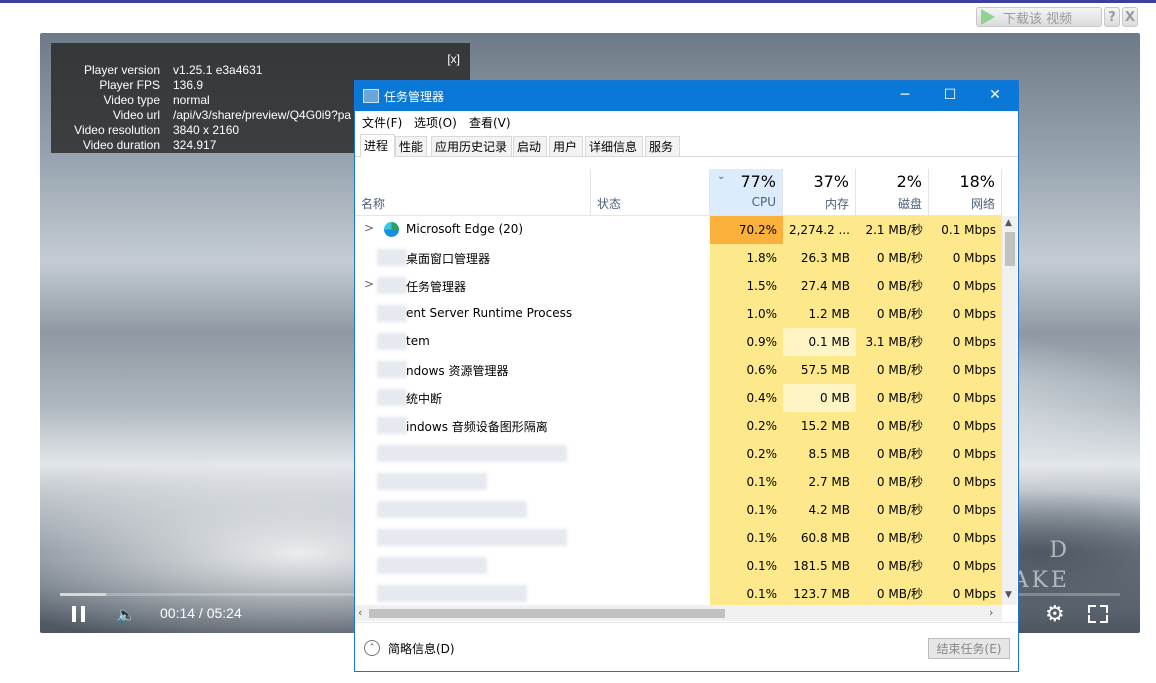 The width and height of the screenshot is (1156, 683). I want to click on process-row: ndows 资源管理器 0.6% 57.5 MB 0 MB/秒 0 Mbps, so click(678, 370).